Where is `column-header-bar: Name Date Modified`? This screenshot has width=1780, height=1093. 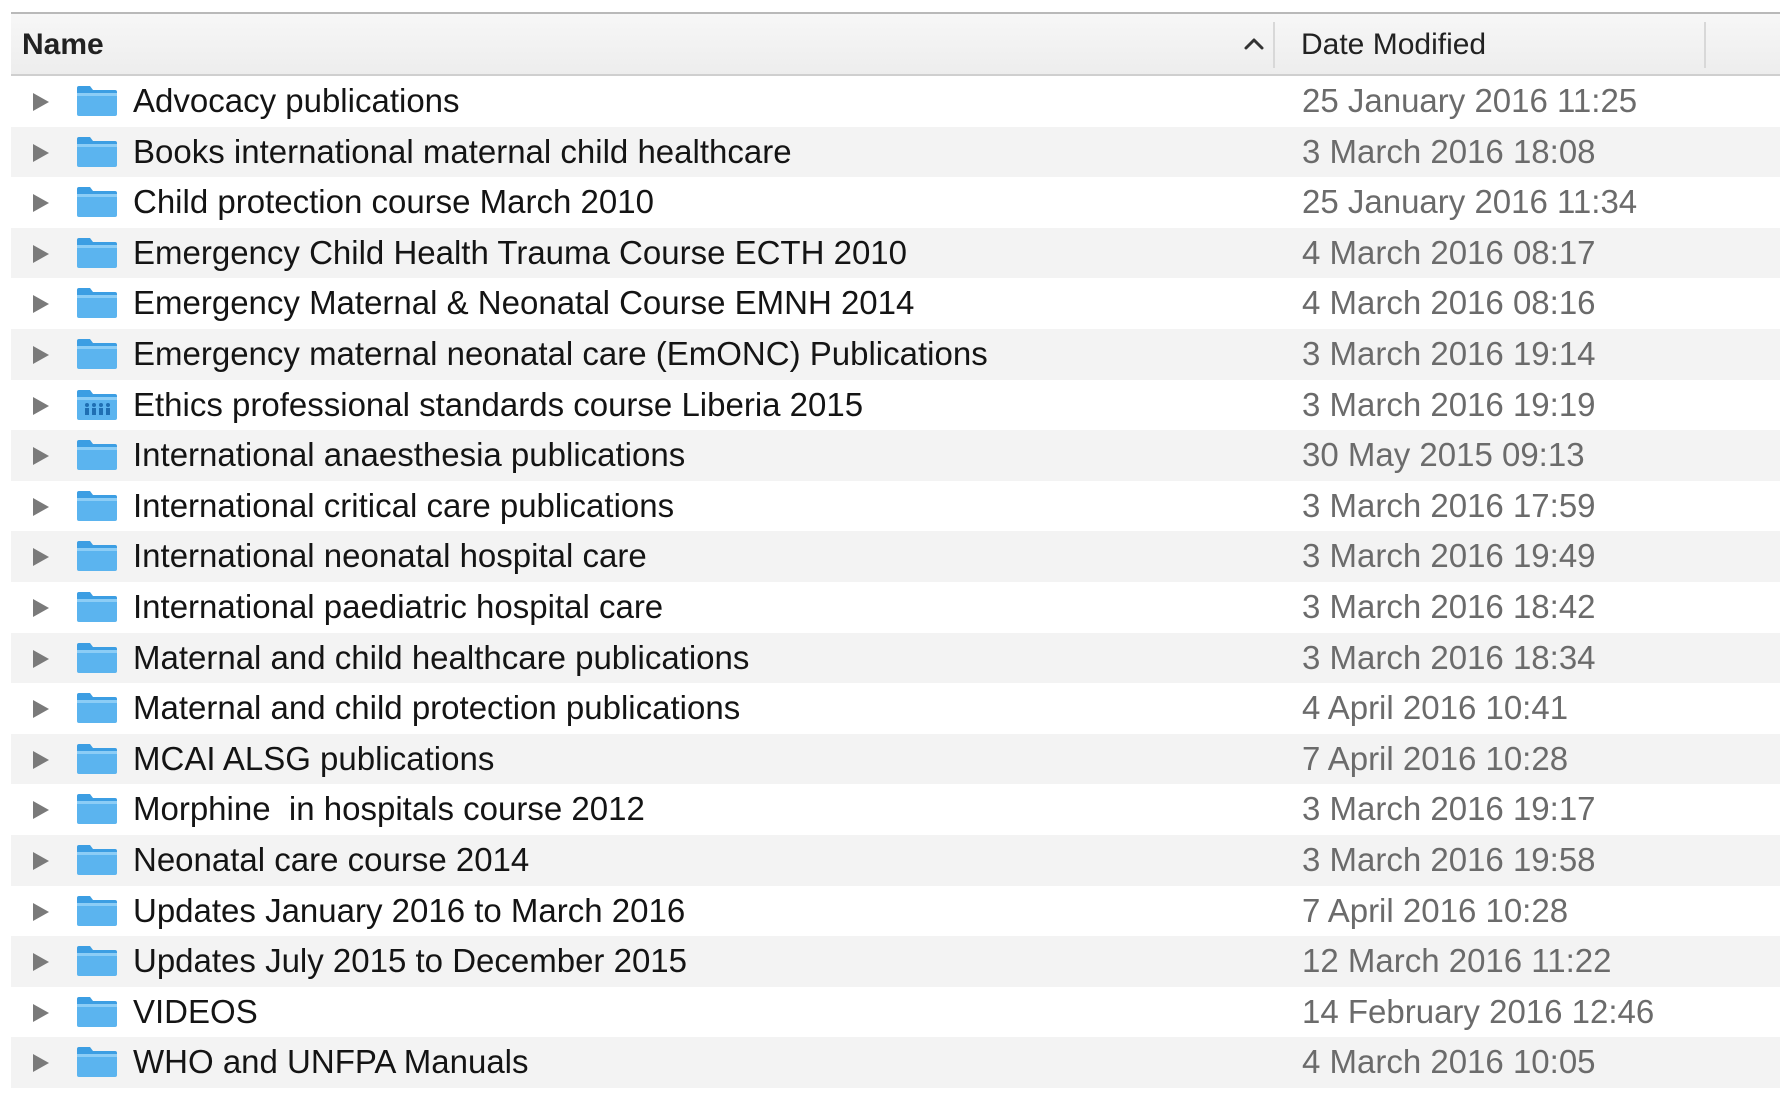 column-header-bar: Name Date Modified is located at coordinates (895, 45).